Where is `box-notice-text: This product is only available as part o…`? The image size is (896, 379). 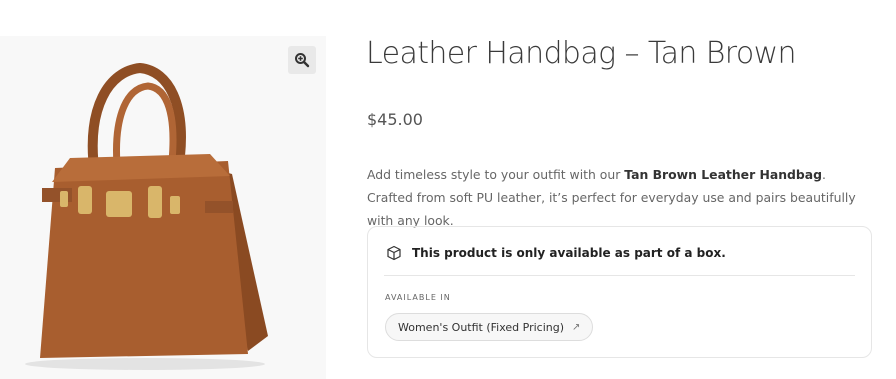
box-notice-text: This product is only available as part o… is located at coordinates (569, 253).